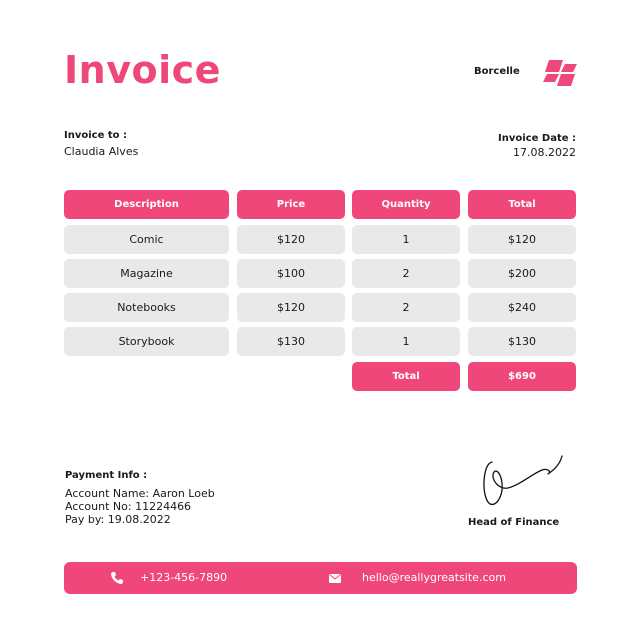 Image resolution: width=640 pixels, height=640 pixels. Describe the element at coordinates (183, 577) in the screenshot. I see `contact-phone: +123-456-7890` at that location.